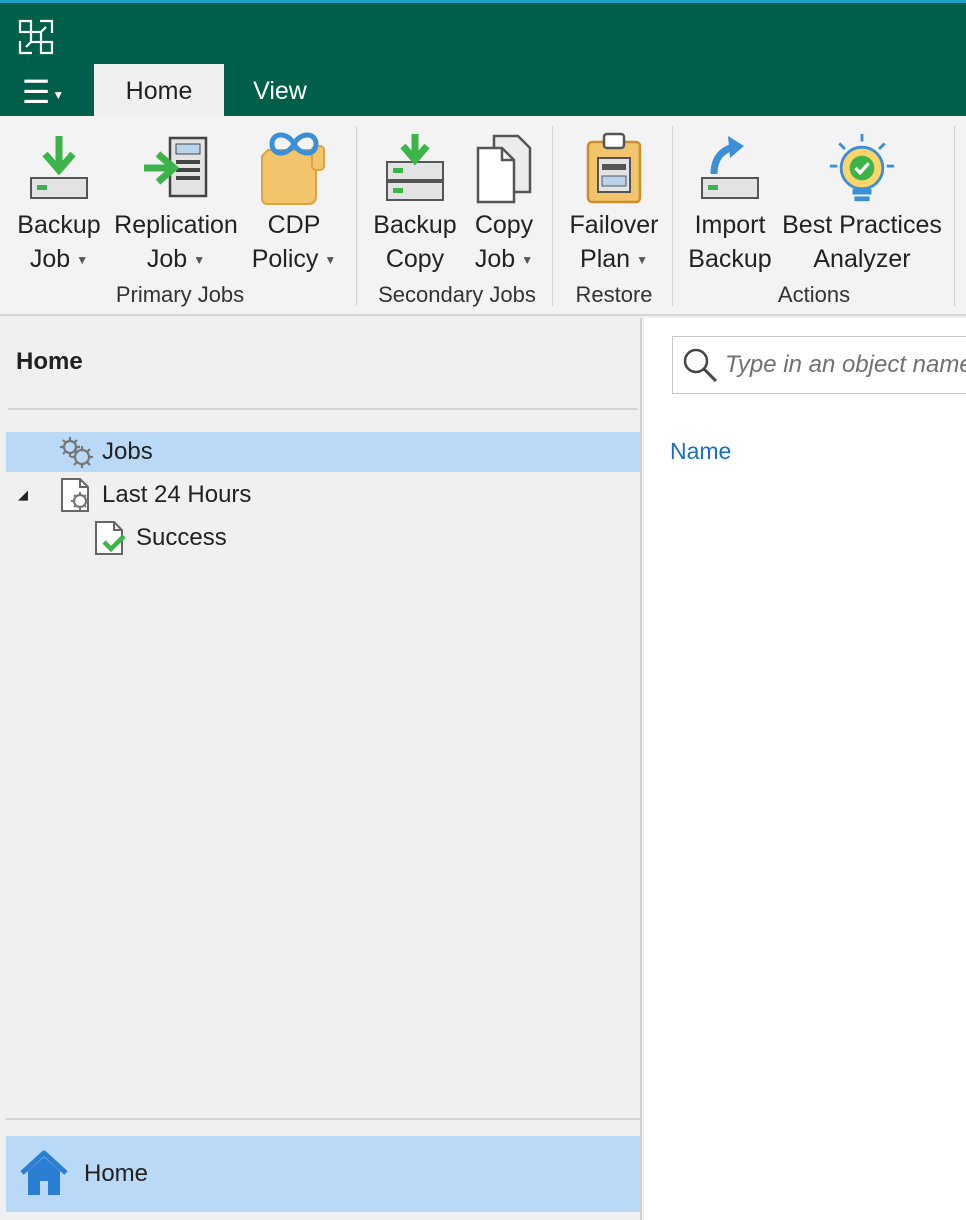 This screenshot has width=966, height=1220. I want to click on pane-title: Home, so click(49, 361).